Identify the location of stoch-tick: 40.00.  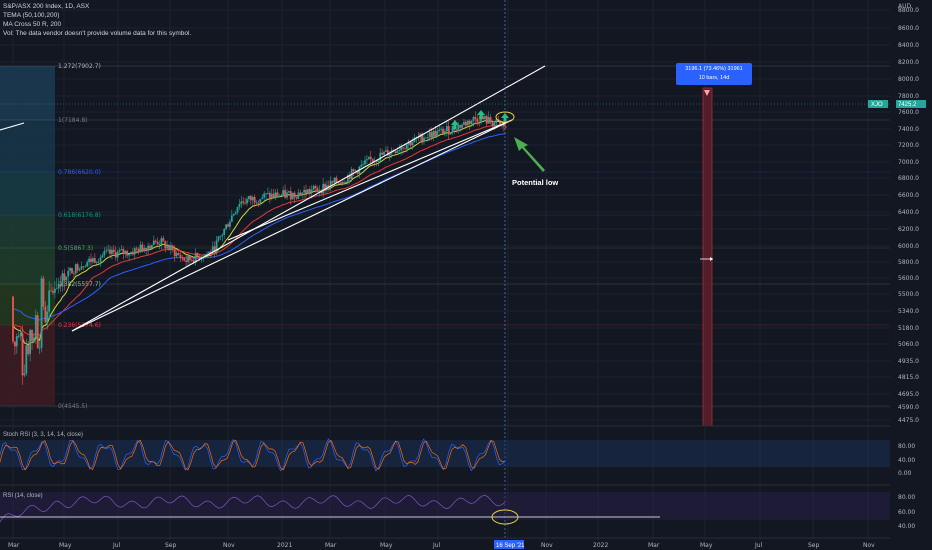
(906, 460).